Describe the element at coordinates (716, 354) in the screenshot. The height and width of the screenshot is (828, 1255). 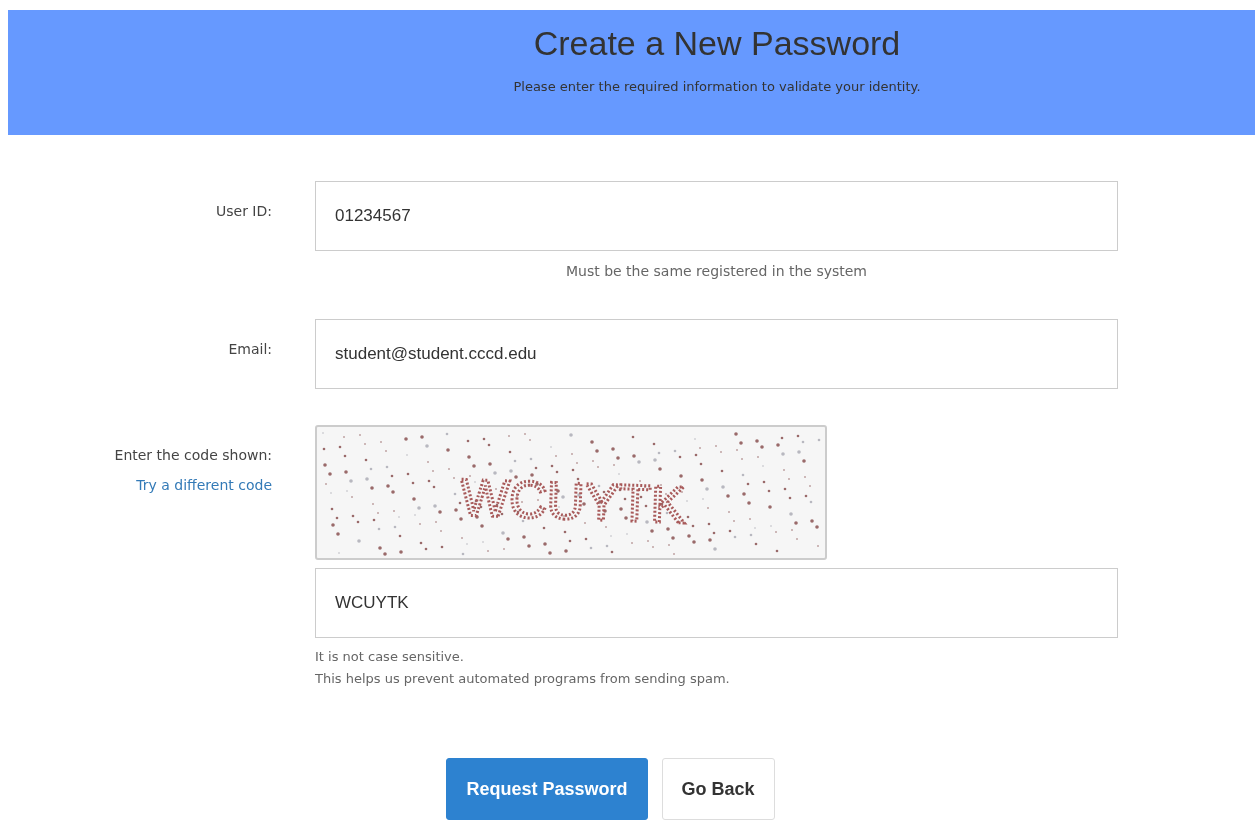
I see `text-field: student@student.cccd.edu` at that location.